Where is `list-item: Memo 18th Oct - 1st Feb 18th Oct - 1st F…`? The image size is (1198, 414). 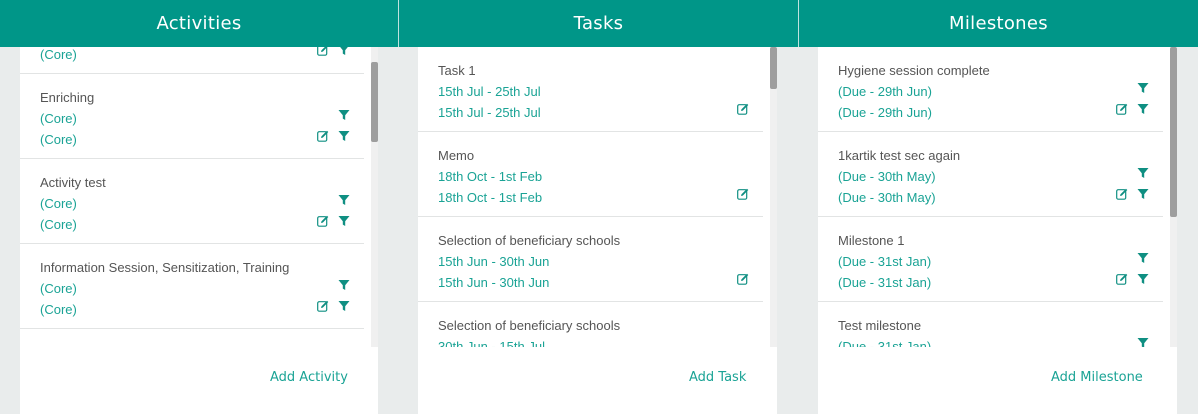
list-item: Memo 18th Oct - 1st Feb 18th Oct - 1st F… is located at coordinates (590, 174).